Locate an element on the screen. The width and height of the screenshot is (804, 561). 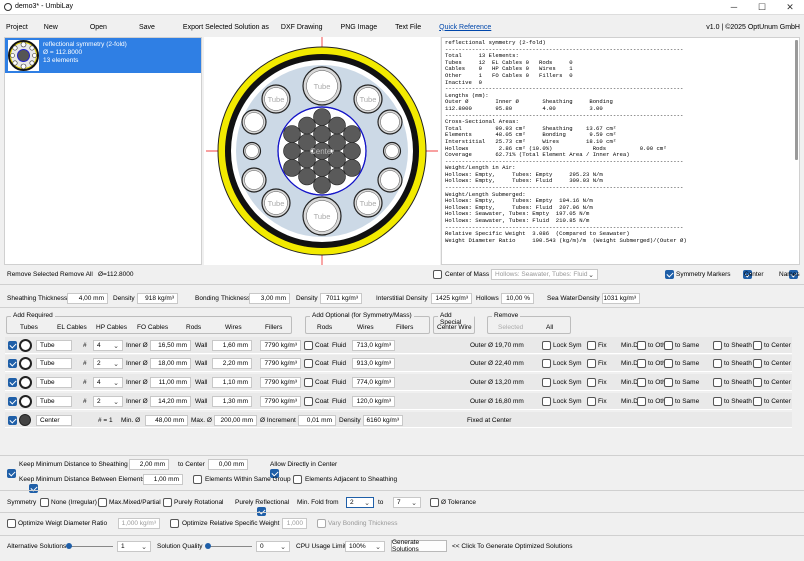
center-of-mass-select: Hollows: Seawater, Tubes: Fluid is located at coordinates (544, 274).